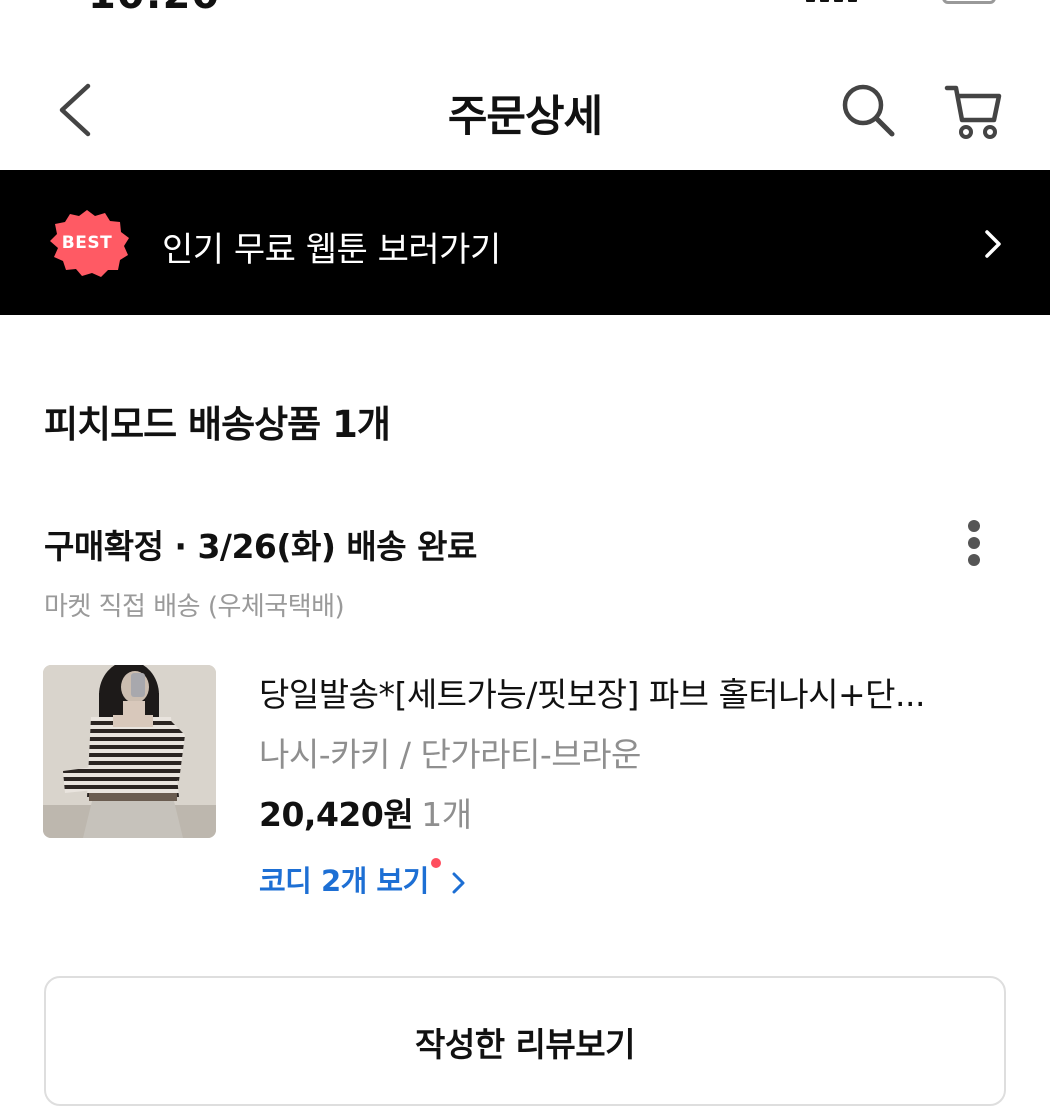  What do you see at coordinates (344, 881) in the screenshot?
I see `coordi-link-label: 코디 2개 보기` at bounding box center [344, 881].